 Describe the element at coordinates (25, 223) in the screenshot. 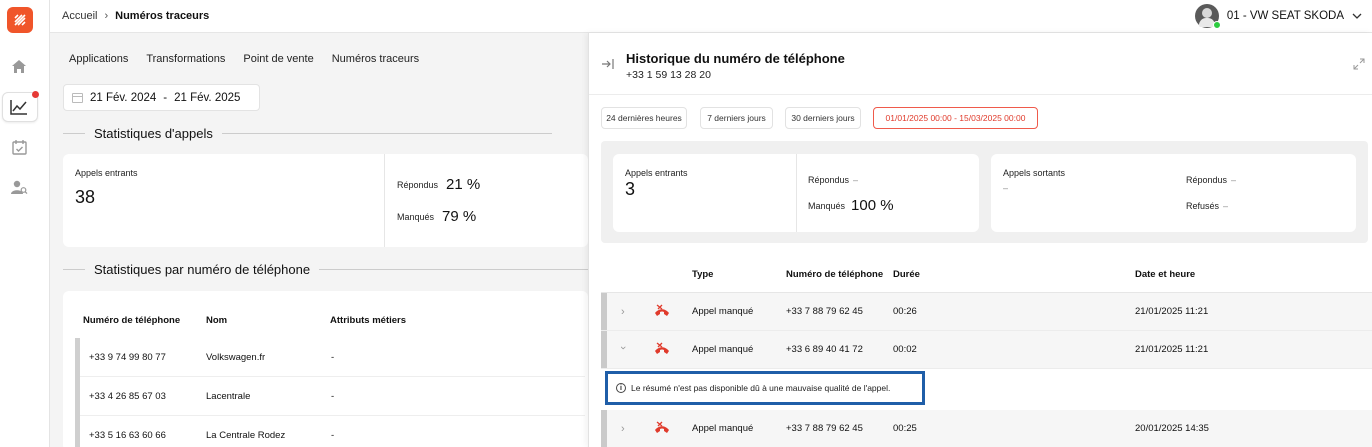

I see `left-rail` at that location.